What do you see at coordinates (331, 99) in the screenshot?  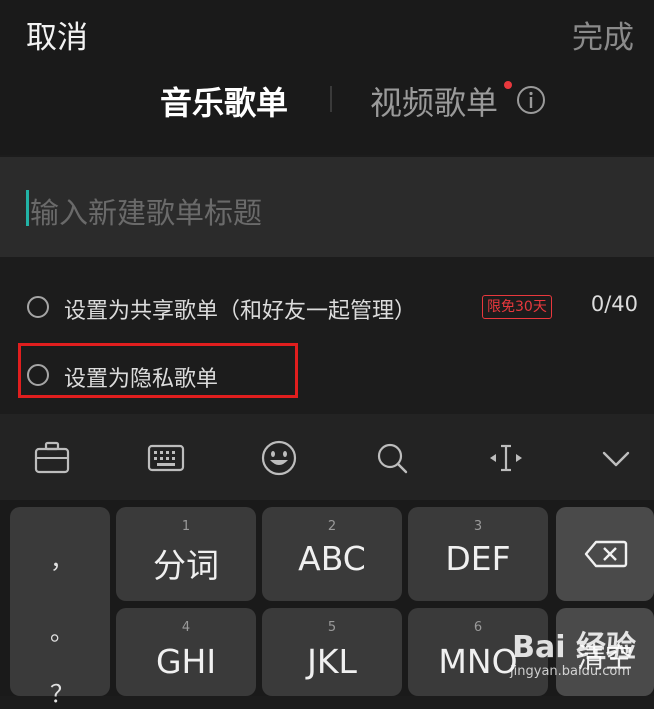 I see `tab-divider` at bounding box center [331, 99].